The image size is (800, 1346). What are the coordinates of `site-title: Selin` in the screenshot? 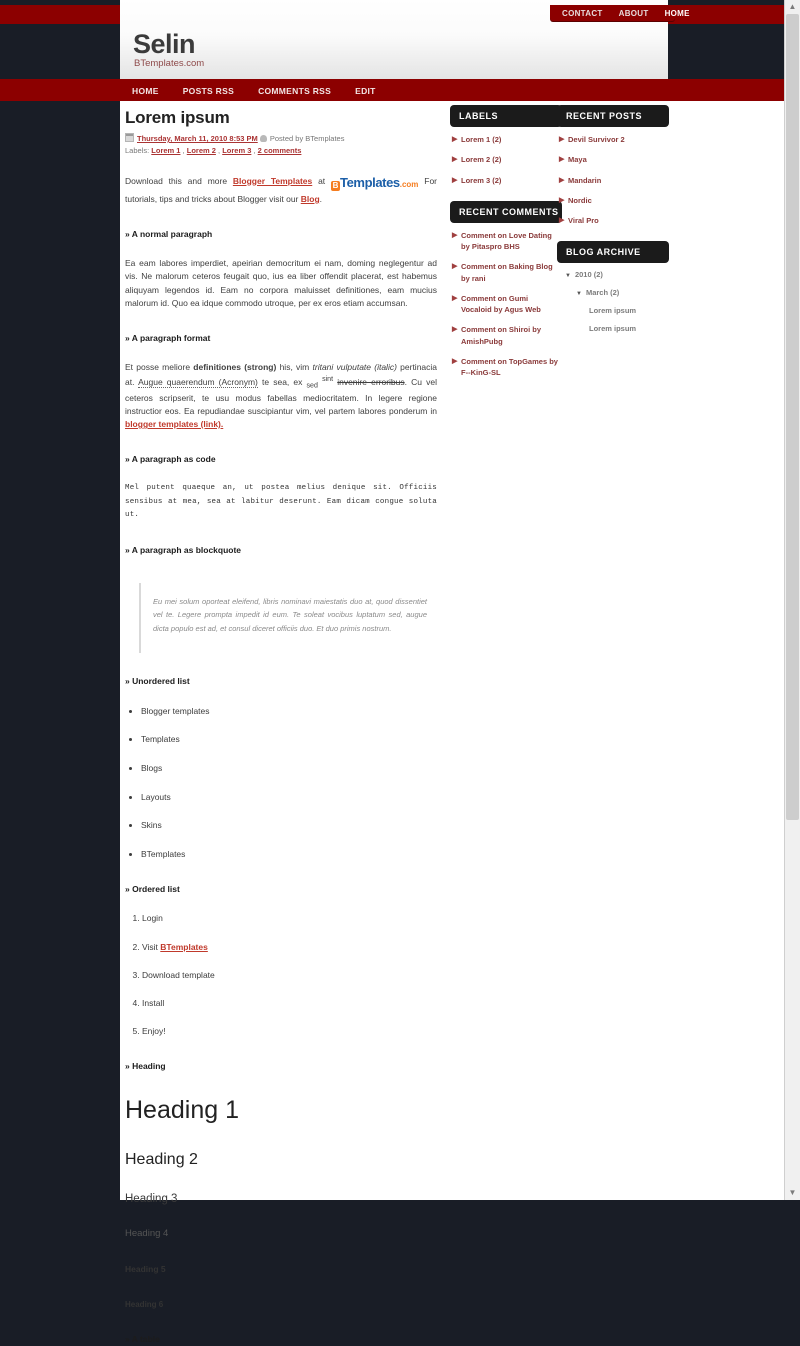 It's located at (164, 44).